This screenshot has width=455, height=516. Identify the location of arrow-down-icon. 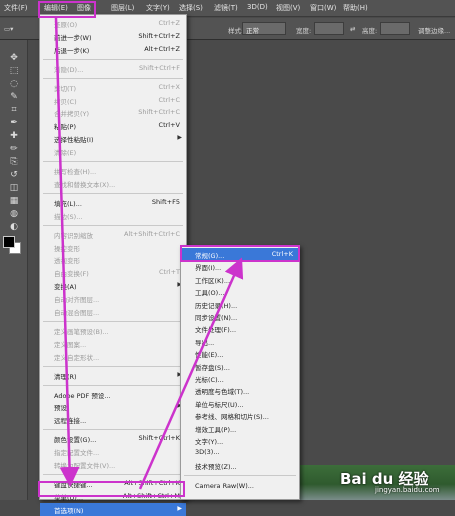
(67, 252).